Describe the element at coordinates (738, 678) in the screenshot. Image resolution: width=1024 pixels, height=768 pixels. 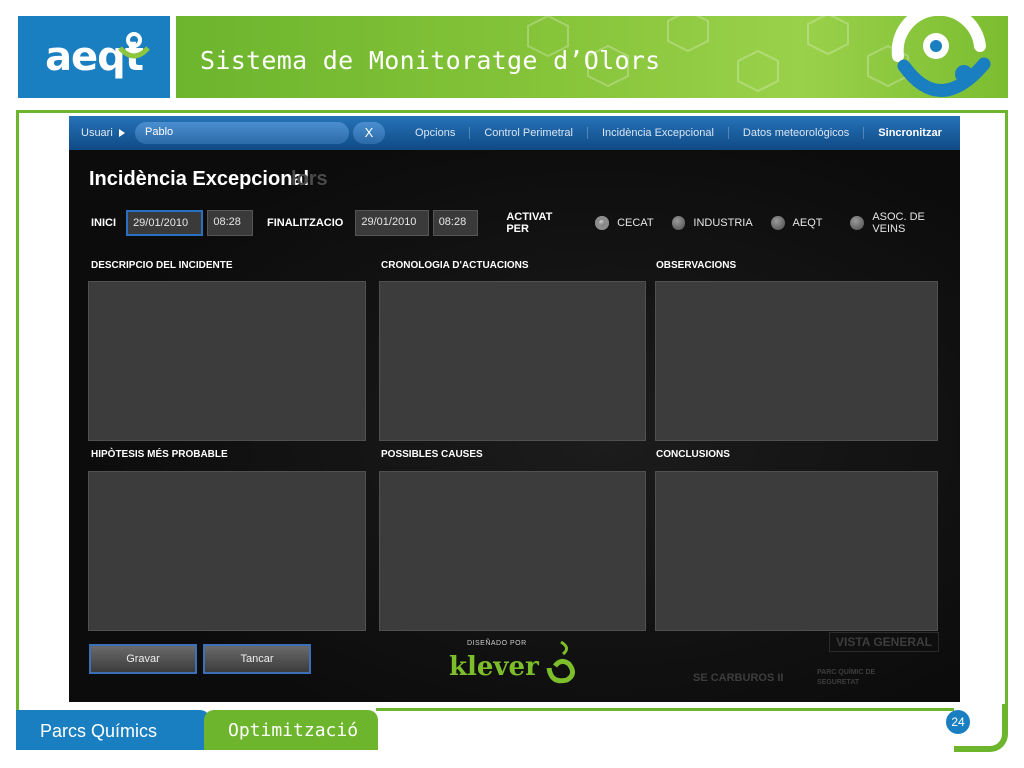
I see `carburos-ghost: SE CARBUROS II` at that location.